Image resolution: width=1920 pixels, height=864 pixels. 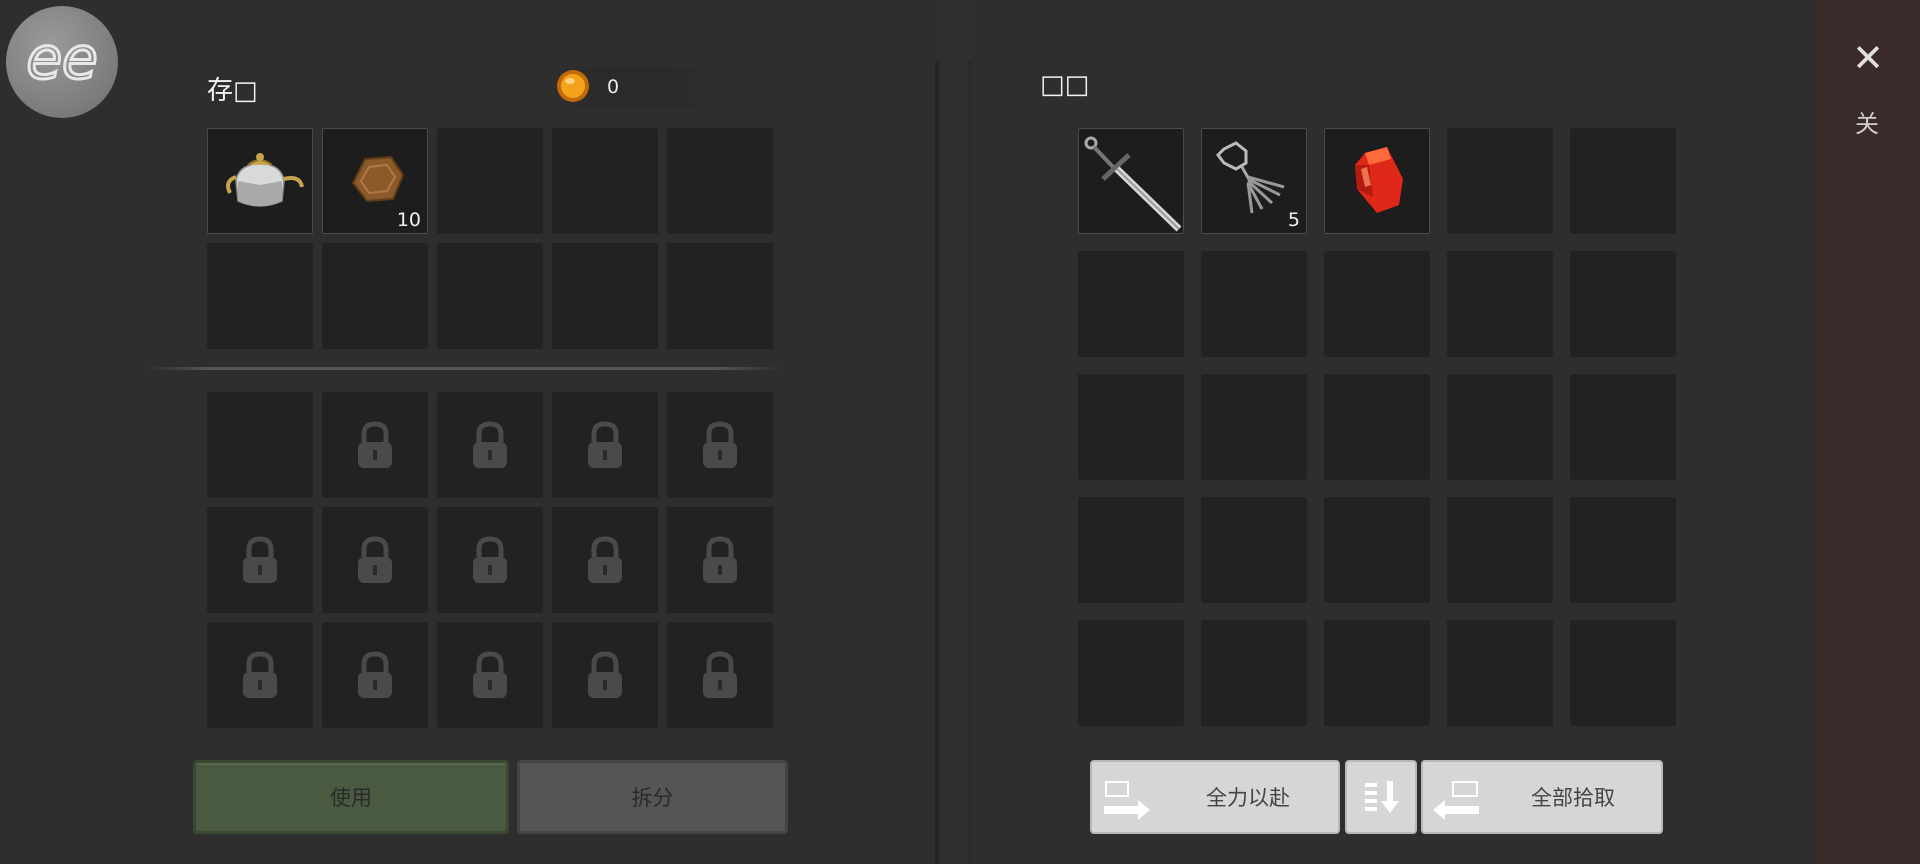 I want to click on split-button: 拆分, so click(x=652, y=797).